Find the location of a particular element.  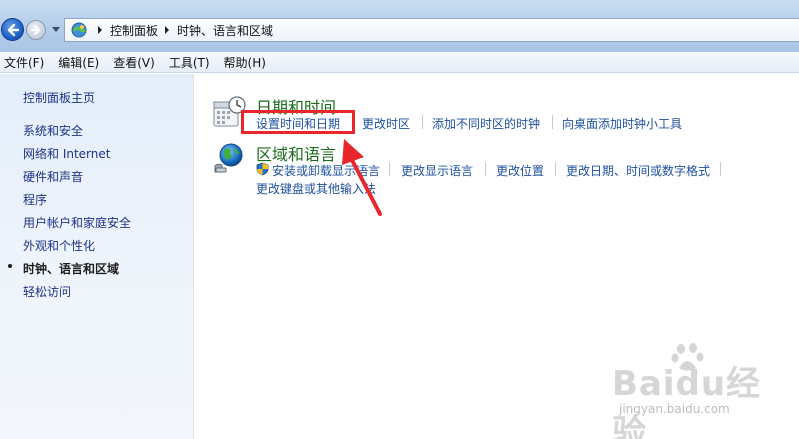

watermark-title: Baidu经验 is located at coordinates (687, 401).